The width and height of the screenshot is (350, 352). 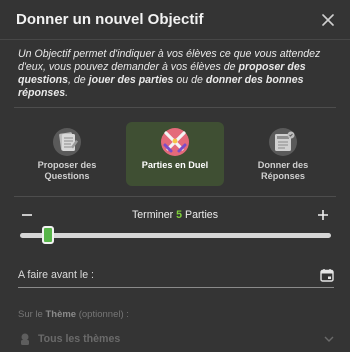 I want to click on option-duel-games: Parties en Duel, so click(x=175, y=154).